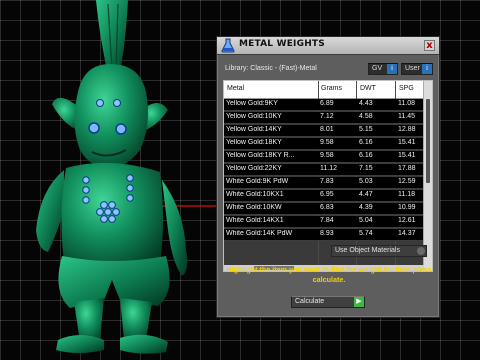 The image size is (480, 360). I want to click on vertical-scrollbar, so click(427, 176).